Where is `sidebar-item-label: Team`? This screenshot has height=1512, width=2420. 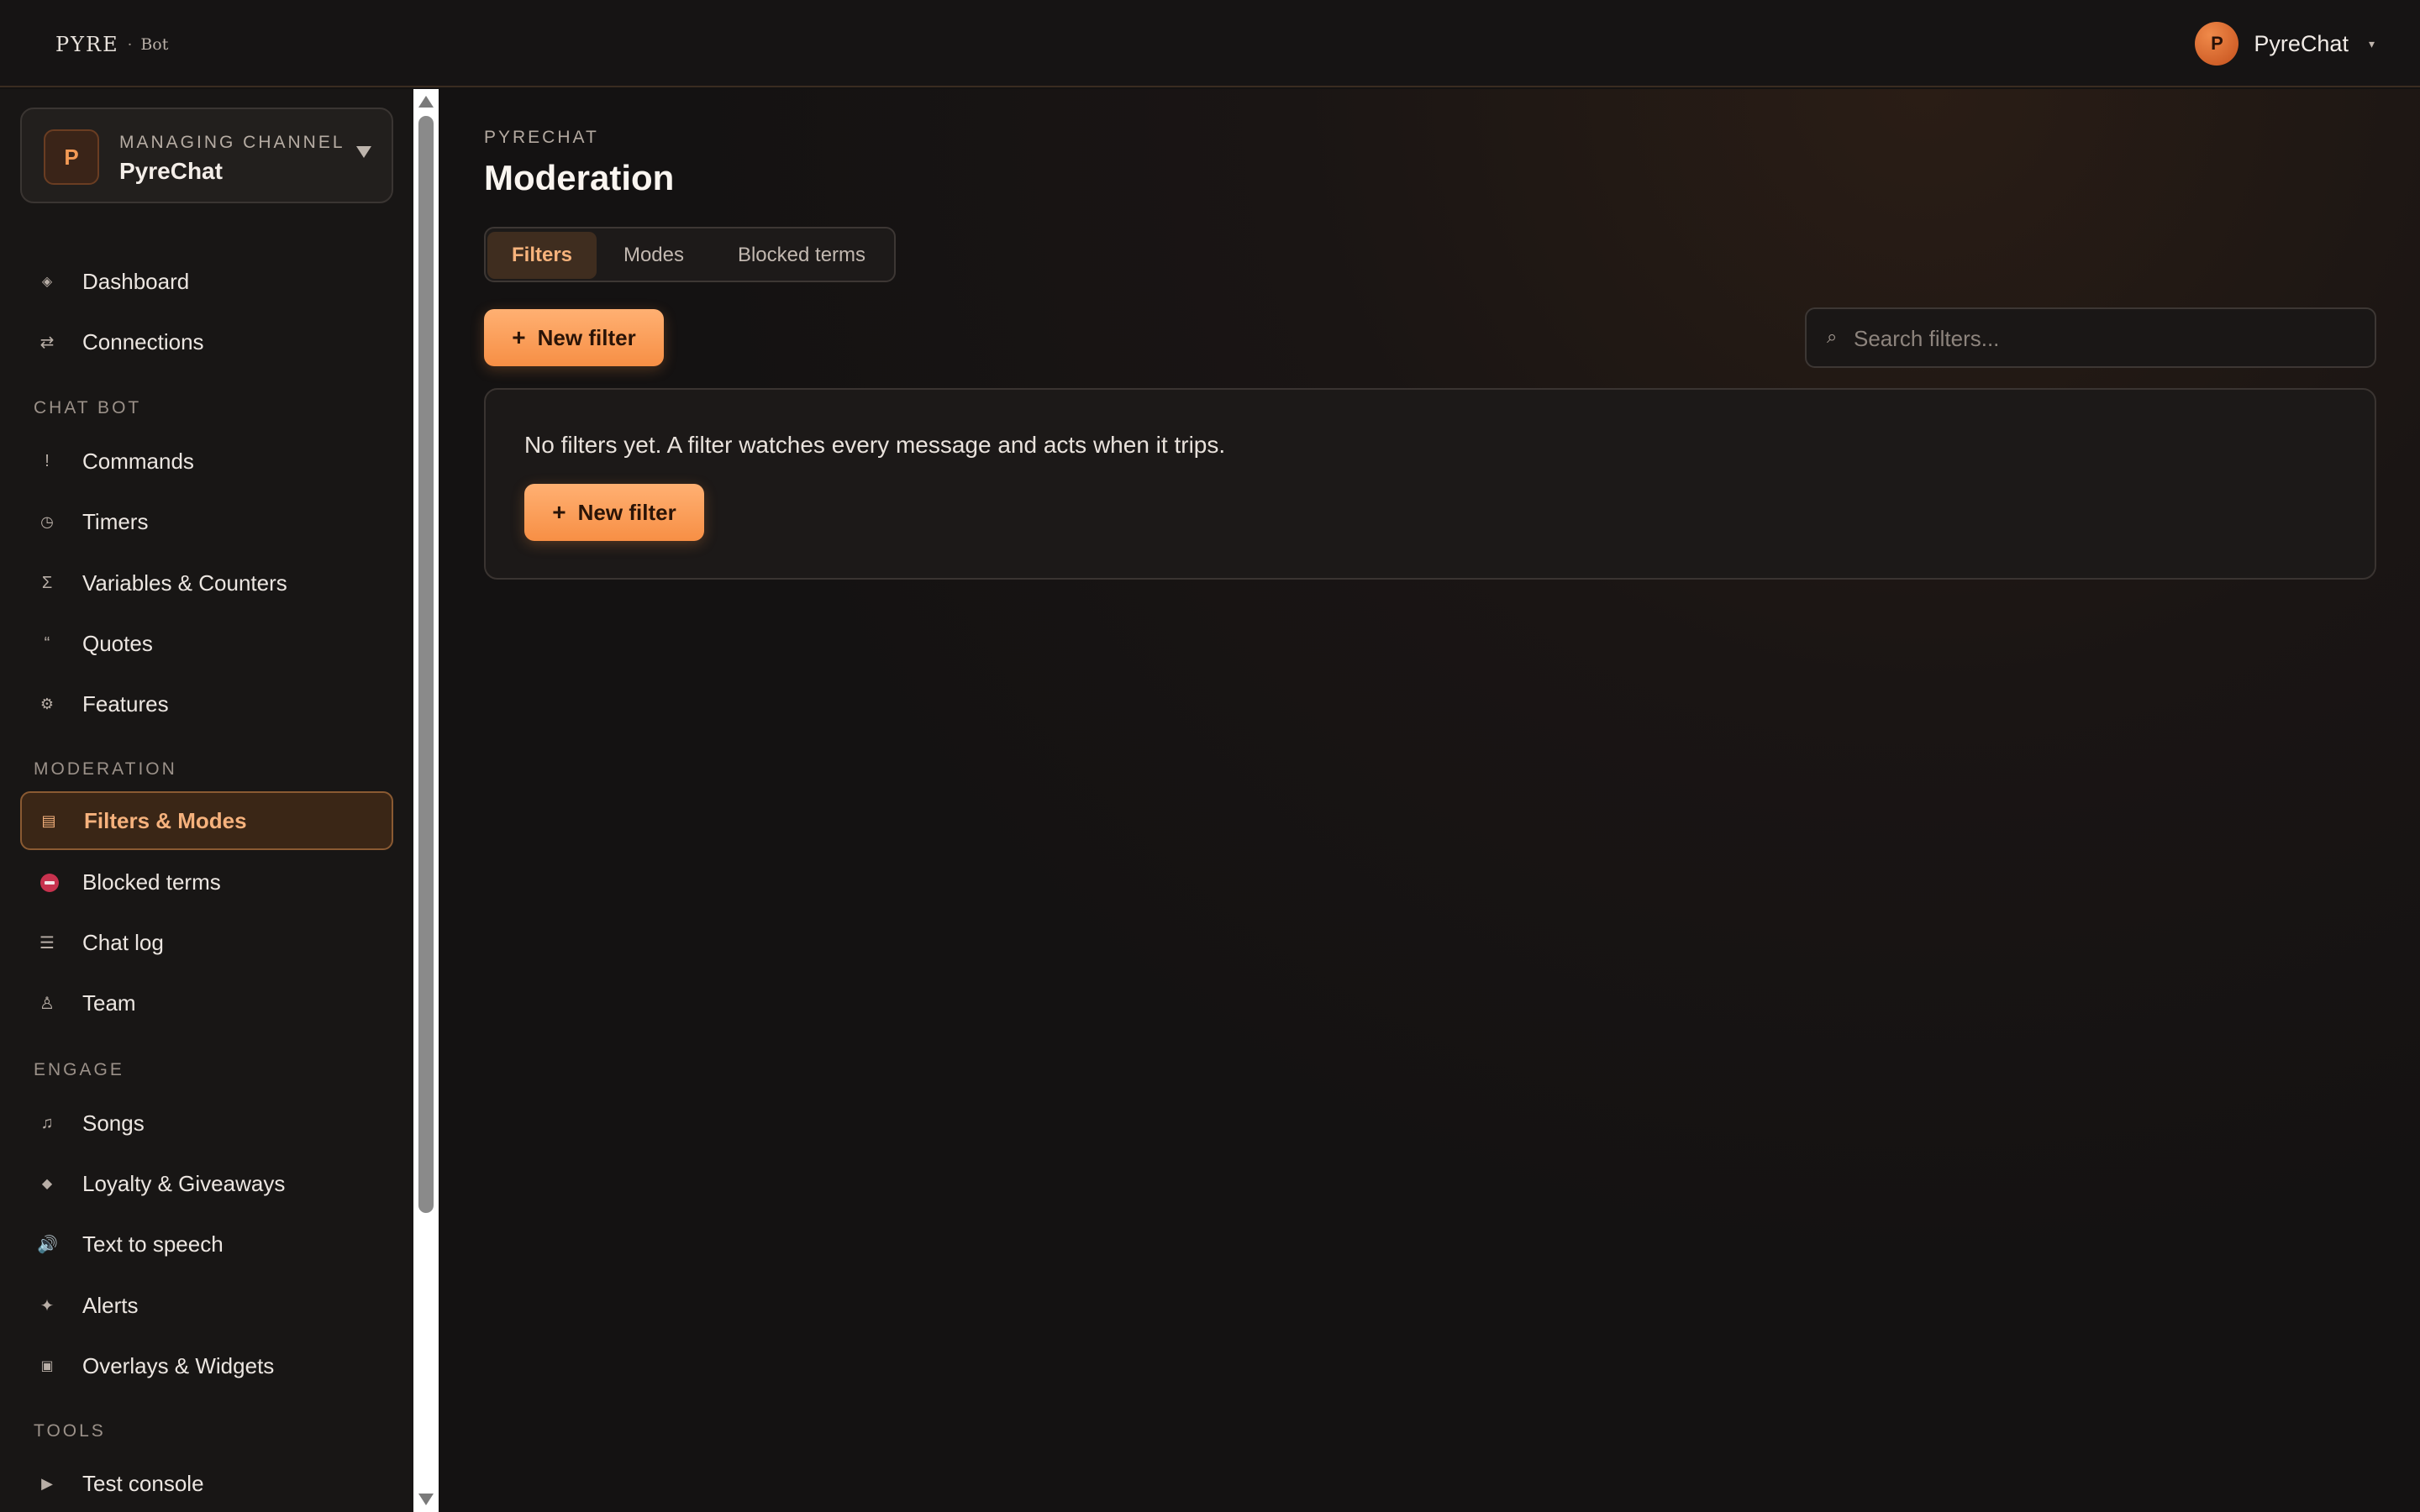 sidebar-item-label: Team is located at coordinates (109, 1003).